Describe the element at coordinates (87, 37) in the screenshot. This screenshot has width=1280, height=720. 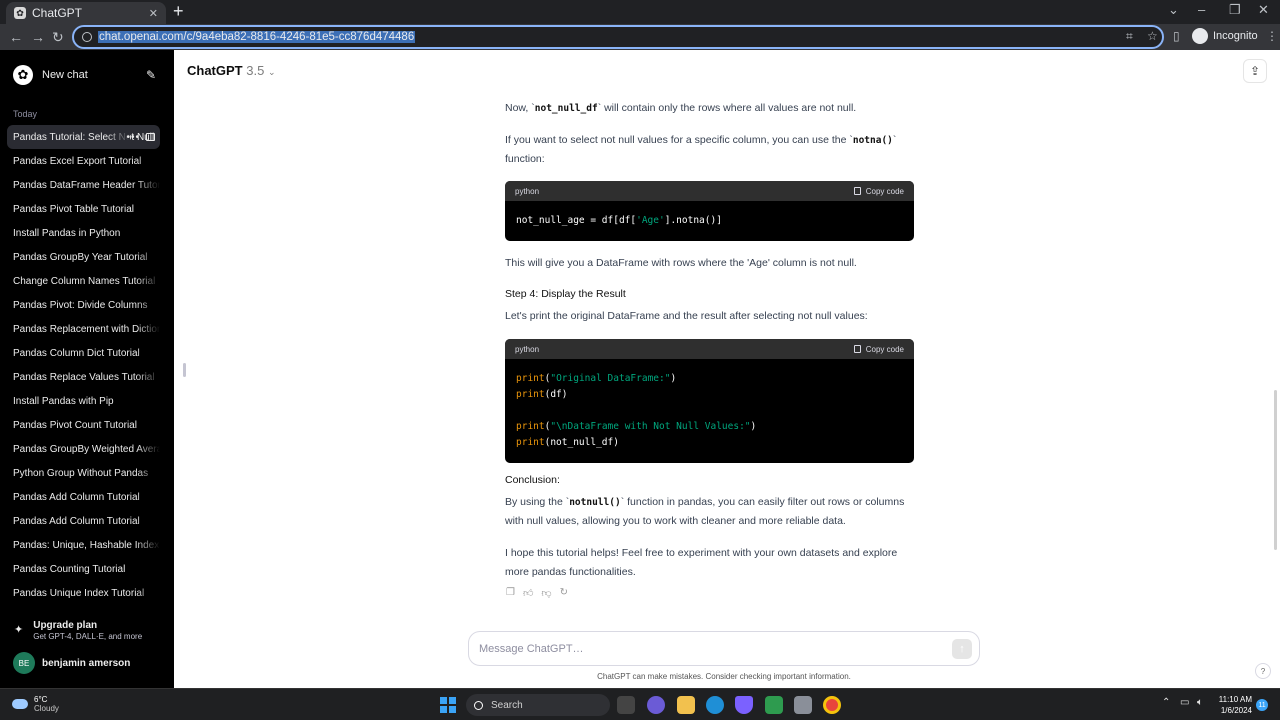
I see `site-info-icon` at that location.